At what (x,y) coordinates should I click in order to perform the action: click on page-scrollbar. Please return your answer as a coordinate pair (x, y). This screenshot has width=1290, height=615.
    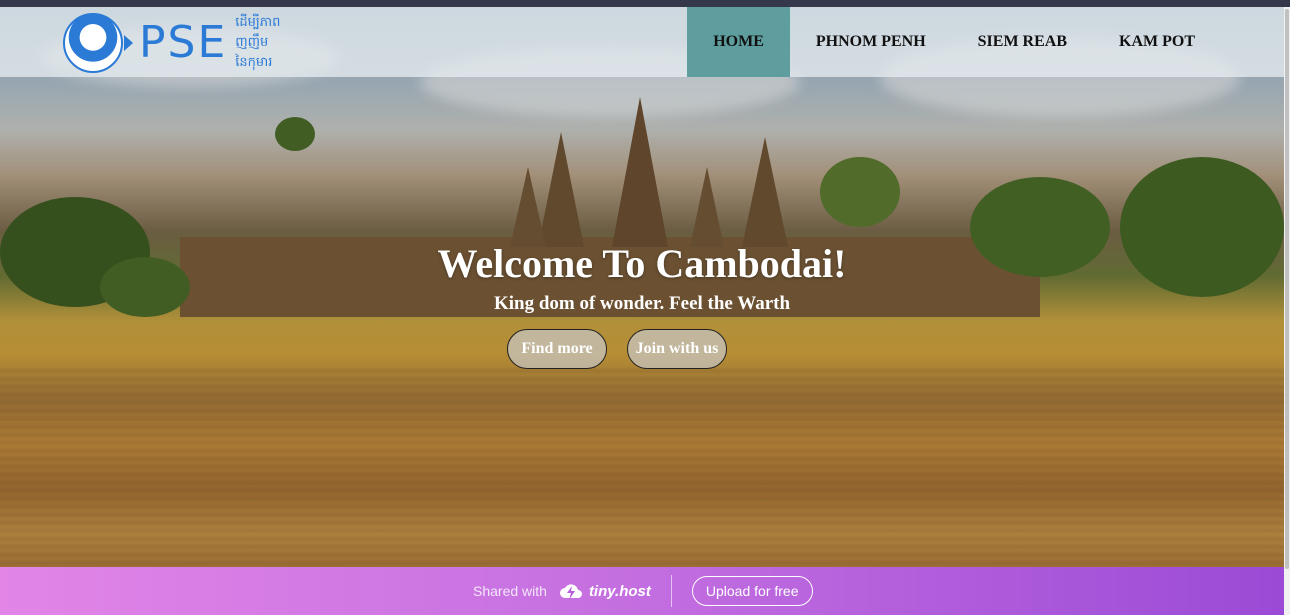
    Looking at the image, I should click on (1287, 311).